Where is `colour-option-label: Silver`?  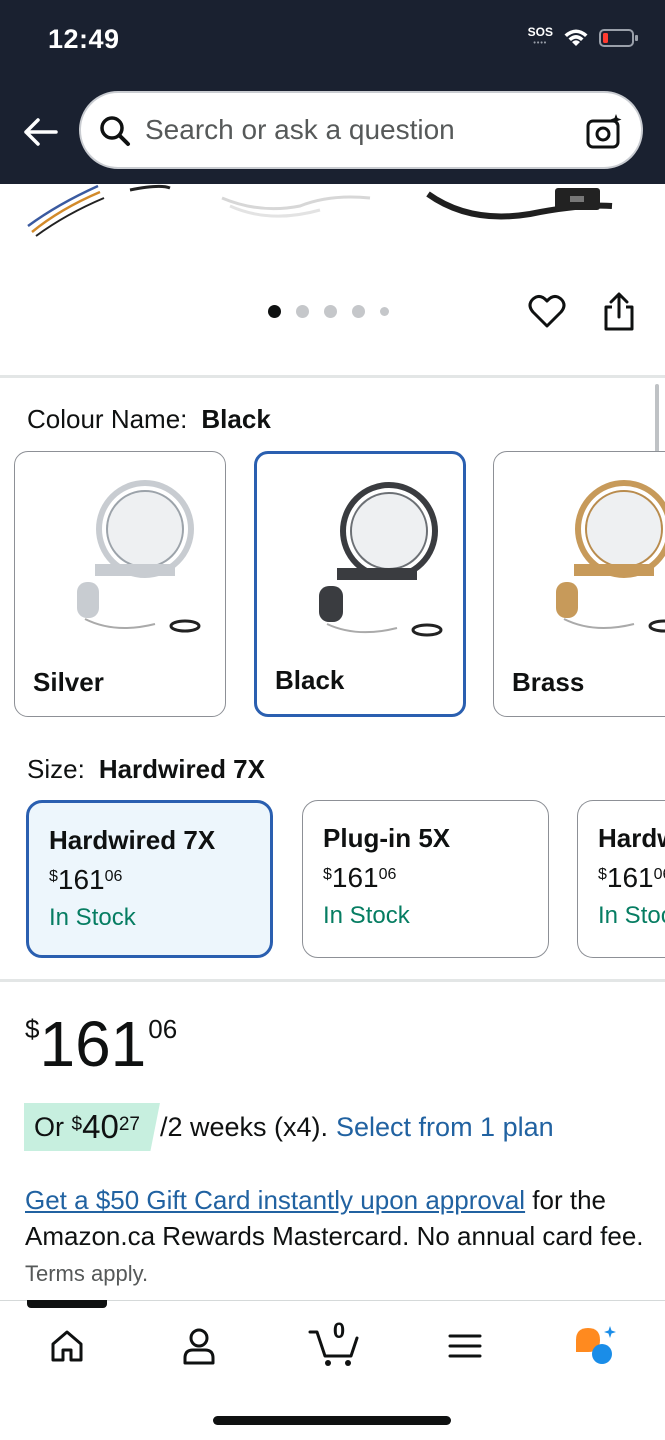 colour-option-label: Silver is located at coordinates (68, 682).